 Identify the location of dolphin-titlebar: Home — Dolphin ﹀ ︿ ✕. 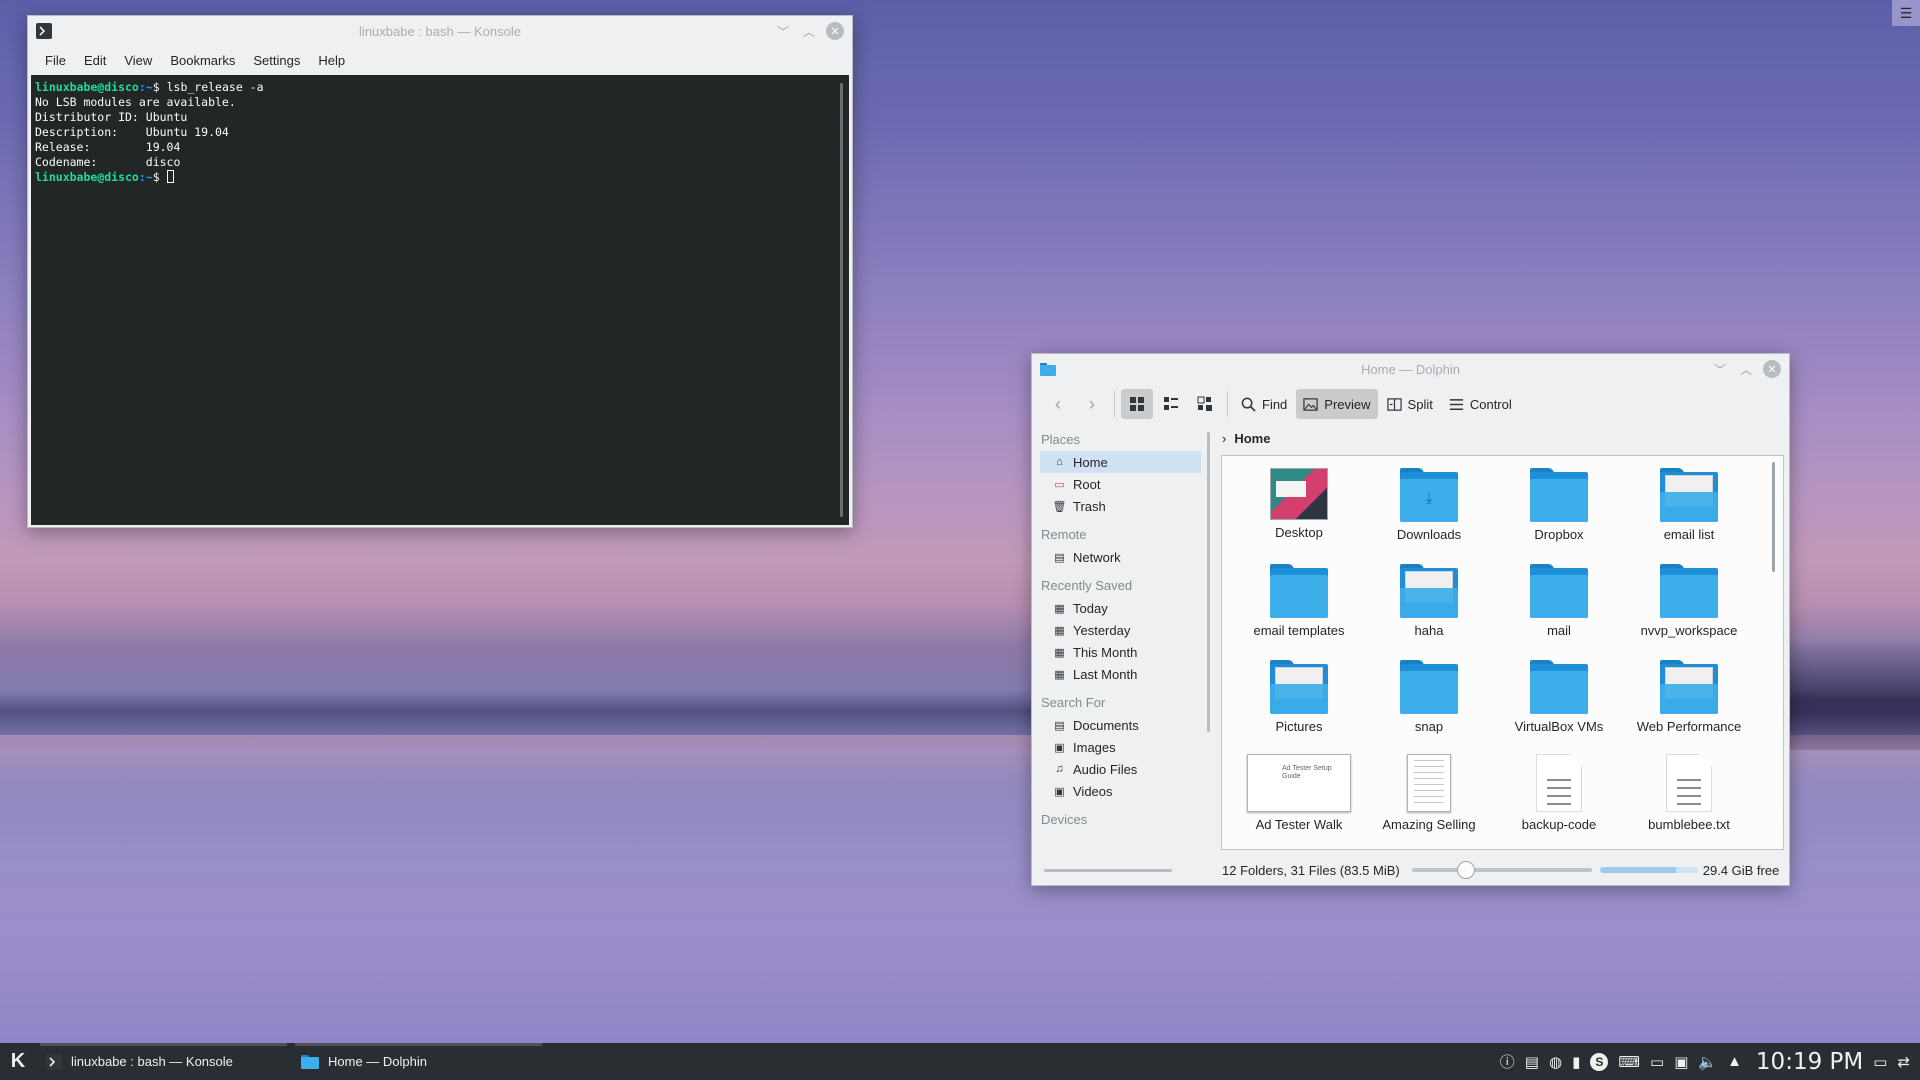
(1410, 369).